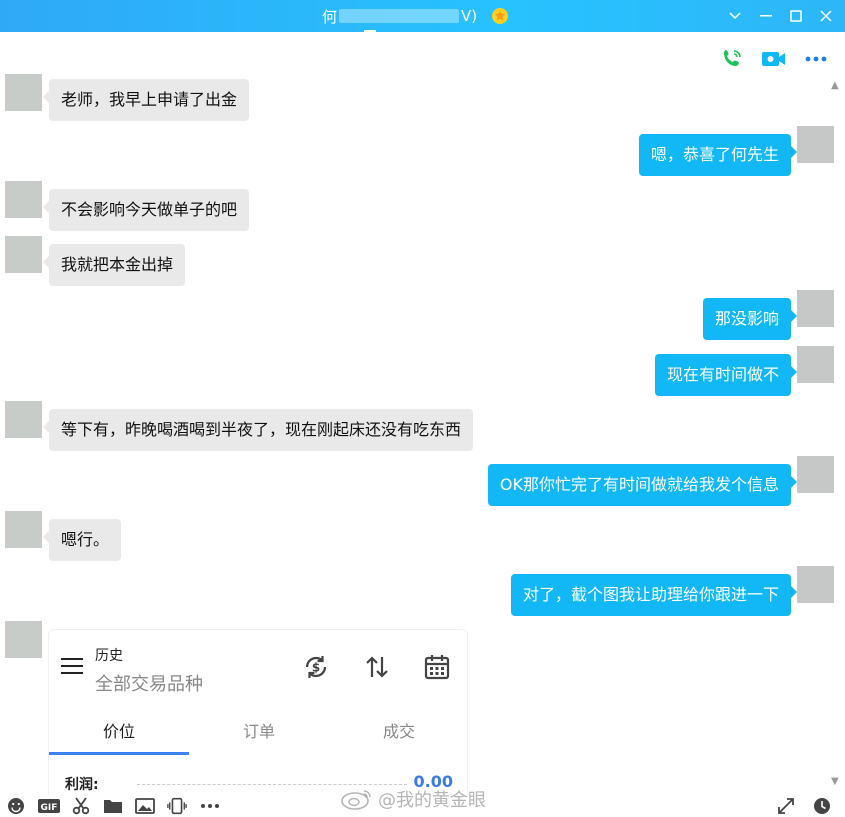 This screenshot has height=817, width=845. I want to click on message-bubble-outgoing: 那没影响, so click(750, 319).